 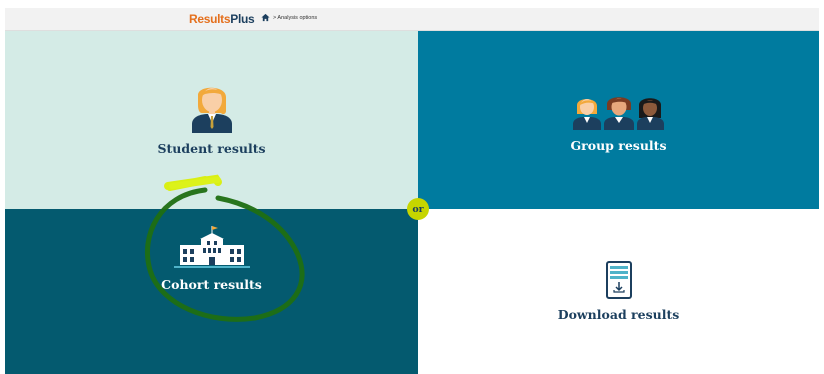 I want to click on student-results-label: Student results, so click(x=211, y=148).